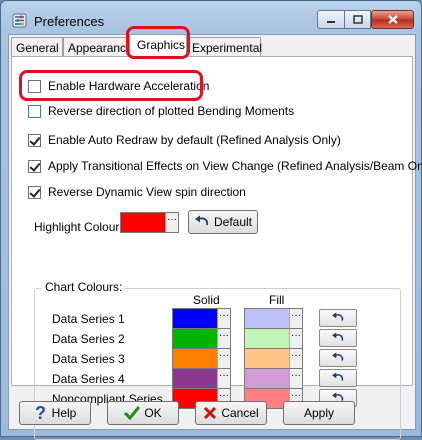 The width and height of the screenshot is (422, 440). What do you see at coordinates (240, 413) in the screenshot?
I see `cancel-label: Cancel` at bounding box center [240, 413].